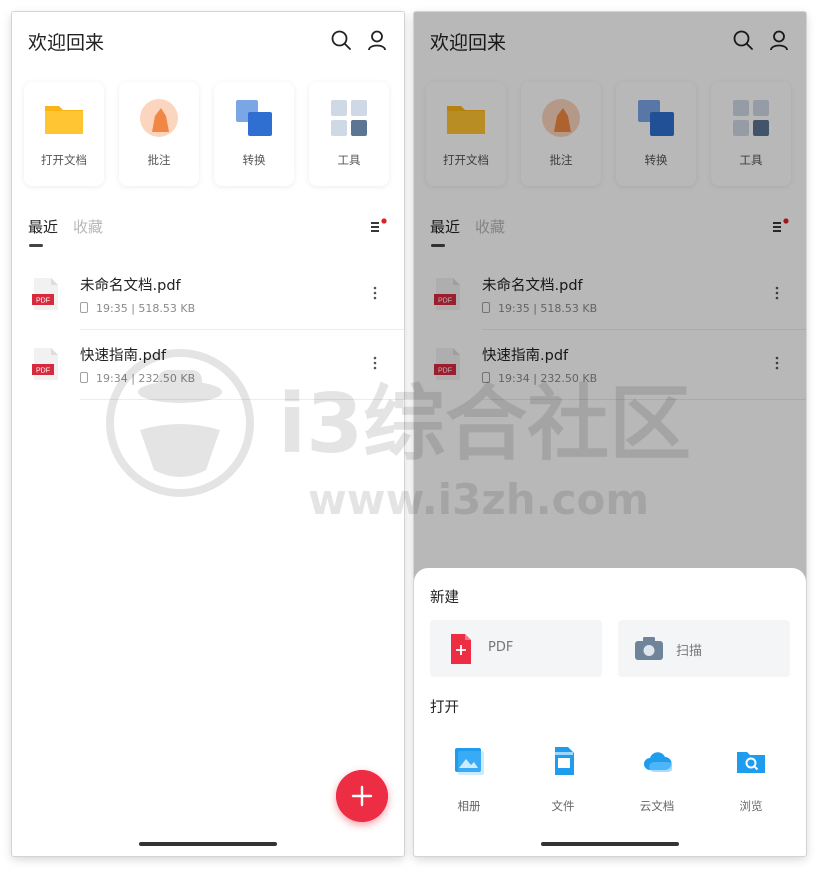  What do you see at coordinates (563, 806) in the screenshot?
I see `file-label: 文件` at bounding box center [563, 806].